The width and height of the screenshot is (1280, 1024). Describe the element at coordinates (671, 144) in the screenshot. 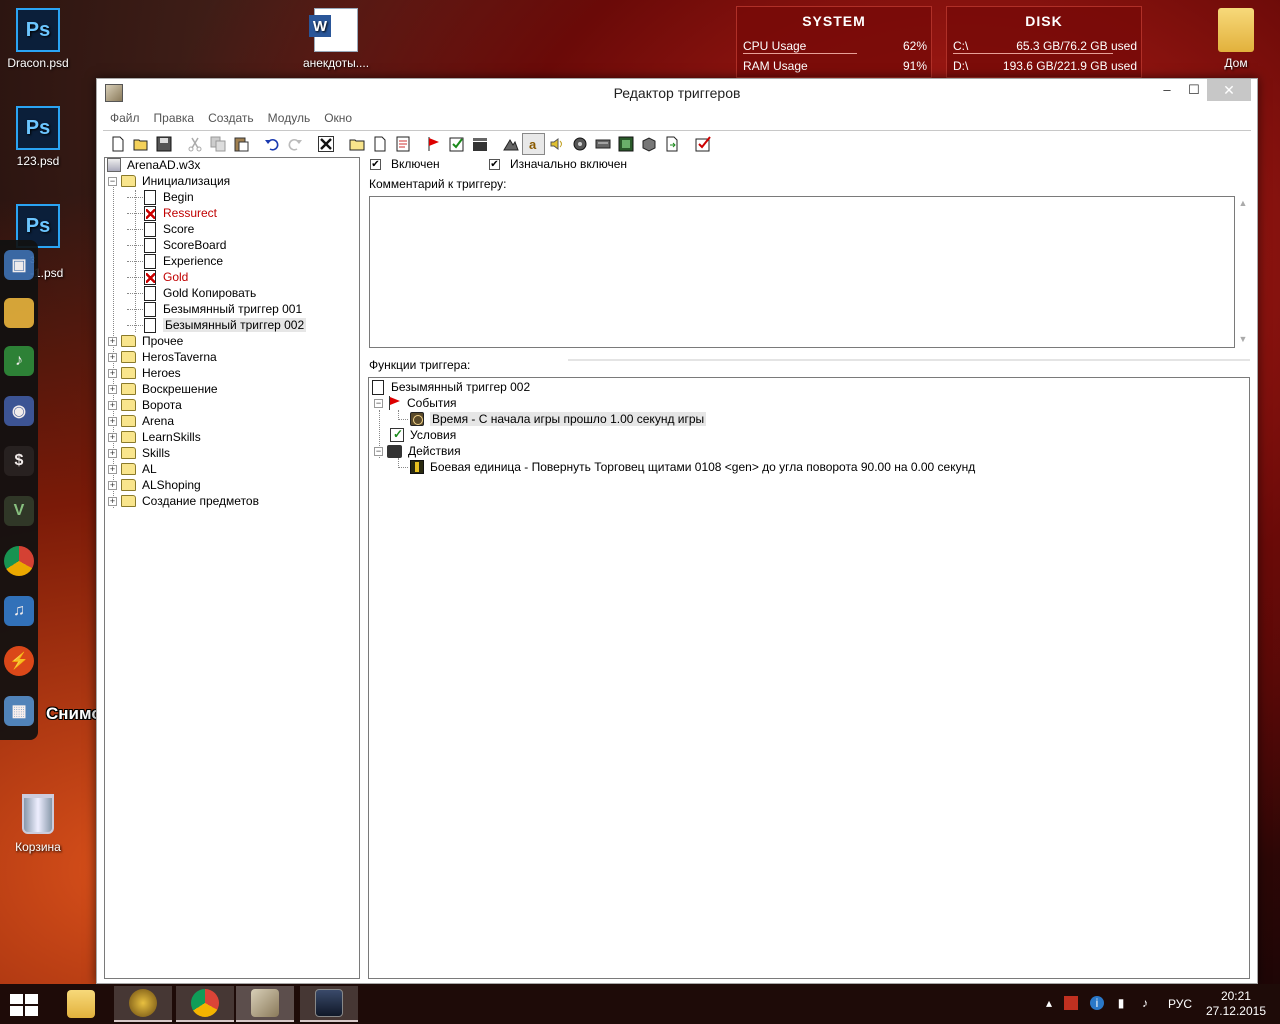

I see `import-manager-button` at that location.